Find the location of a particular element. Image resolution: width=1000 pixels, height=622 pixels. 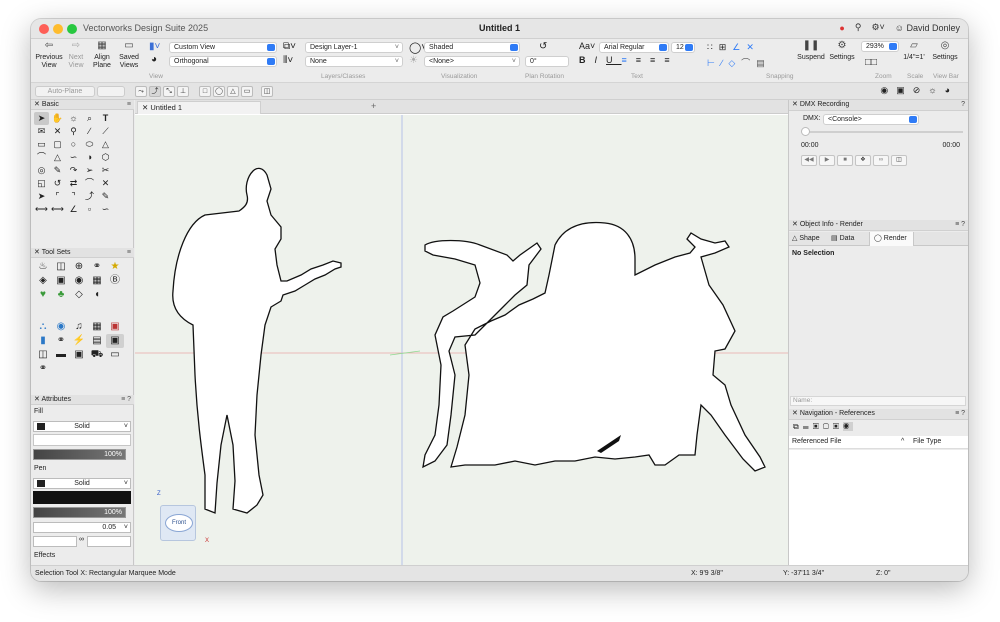

toolset-detail-icon: ▣ is located at coordinates (61, 281).